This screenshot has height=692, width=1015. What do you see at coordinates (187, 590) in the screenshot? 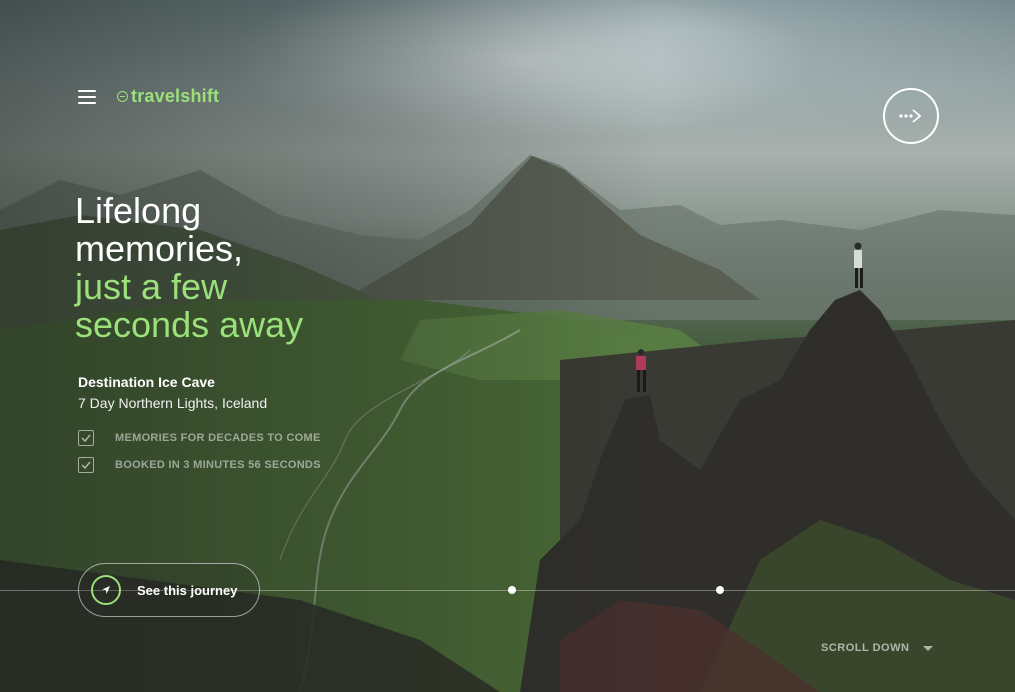
I see `see-journey-label: See this journey` at bounding box center [187, 590].